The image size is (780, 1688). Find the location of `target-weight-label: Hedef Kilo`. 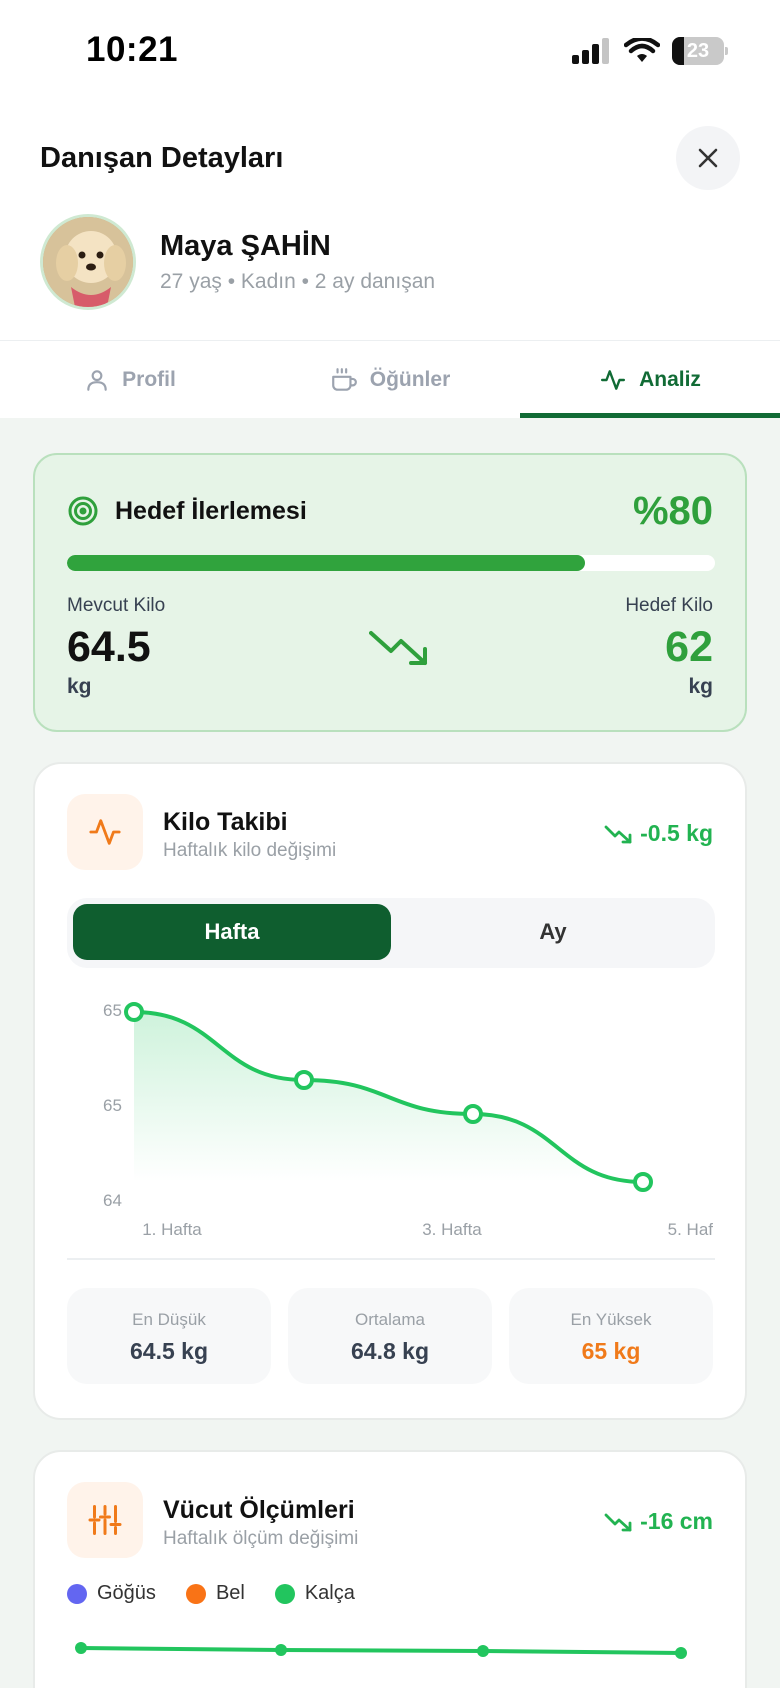

target-weight-label: Hedef Kilo is located at coordinates (669, 605).